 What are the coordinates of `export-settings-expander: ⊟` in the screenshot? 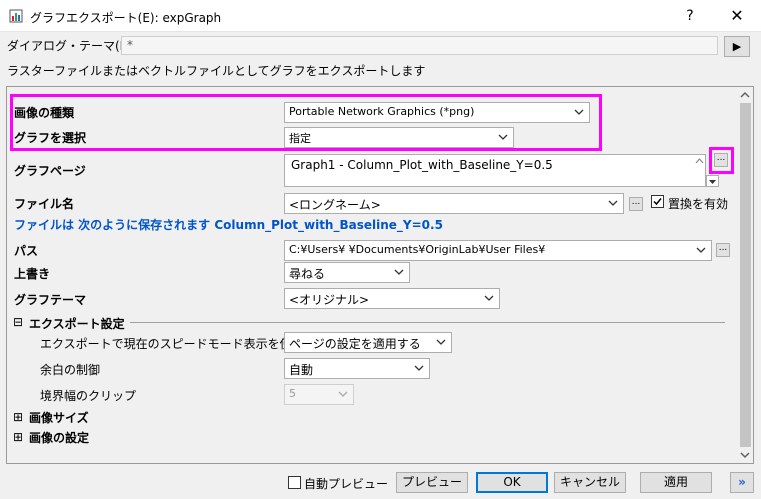 It's located at (19, 322).